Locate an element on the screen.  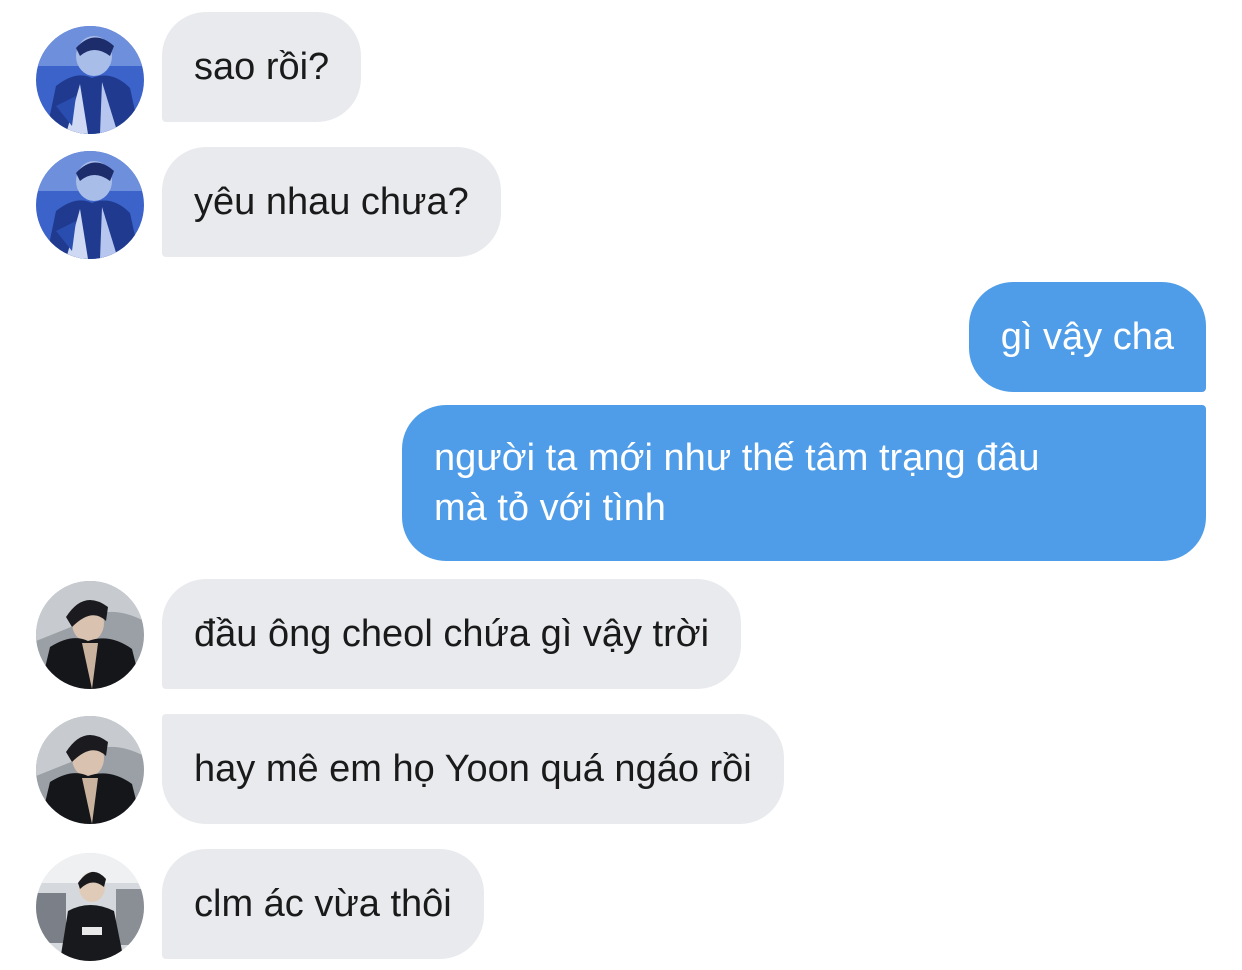
message-text: clm ác vừa thôi is located at coordinates (323, 904).